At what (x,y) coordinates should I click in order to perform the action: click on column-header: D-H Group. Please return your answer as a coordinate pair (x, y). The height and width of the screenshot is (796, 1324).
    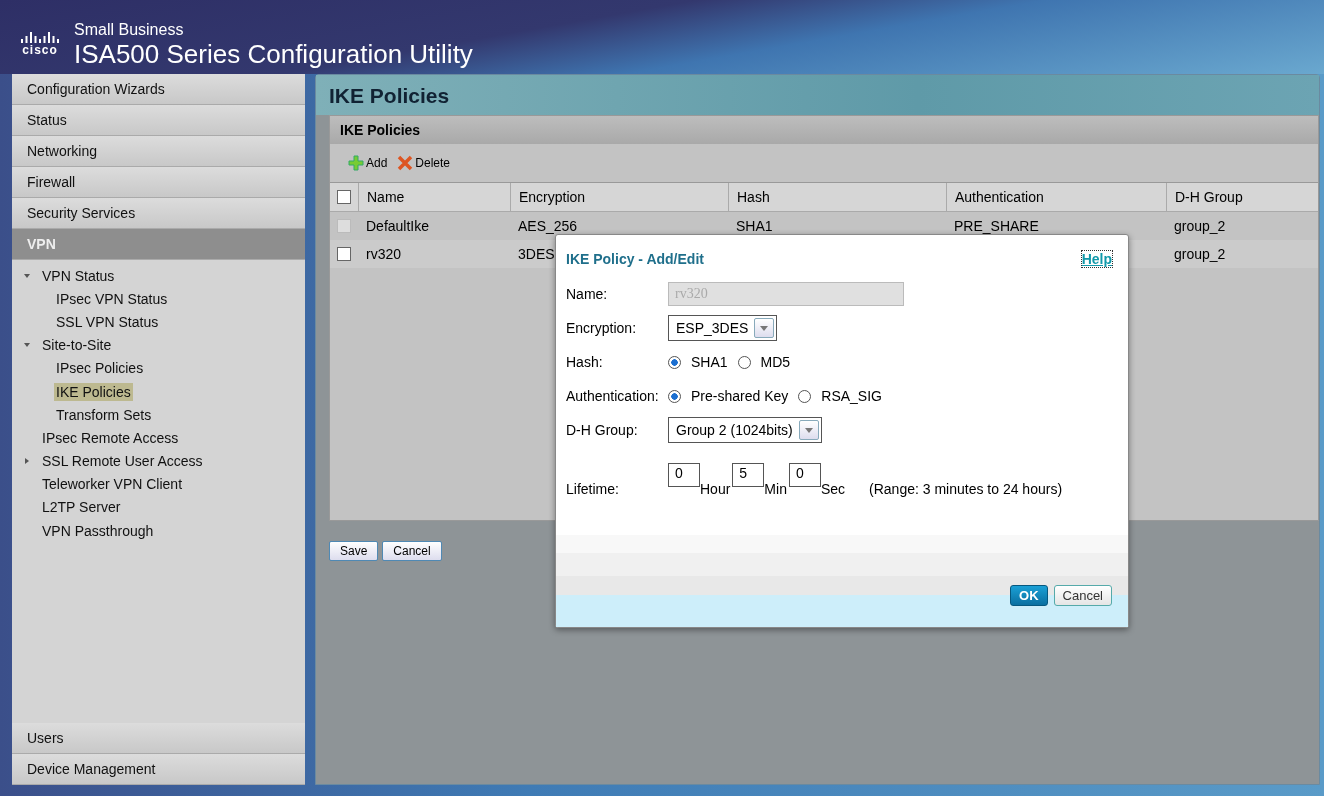
    Looking at the image, I should click on (1242, 197).